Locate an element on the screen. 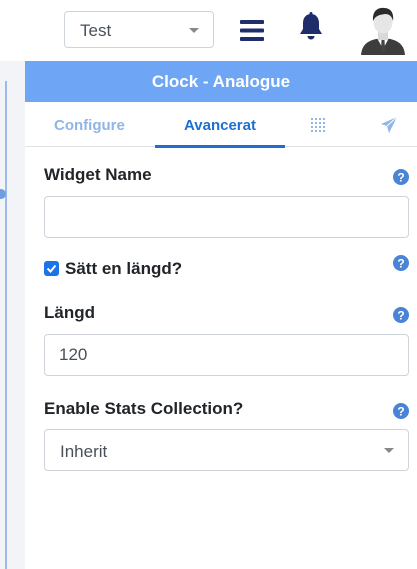 Image resolution: width=417 pixels, height=569 pixels. hamburger-menu-icon is located at coordinates (252, 30).